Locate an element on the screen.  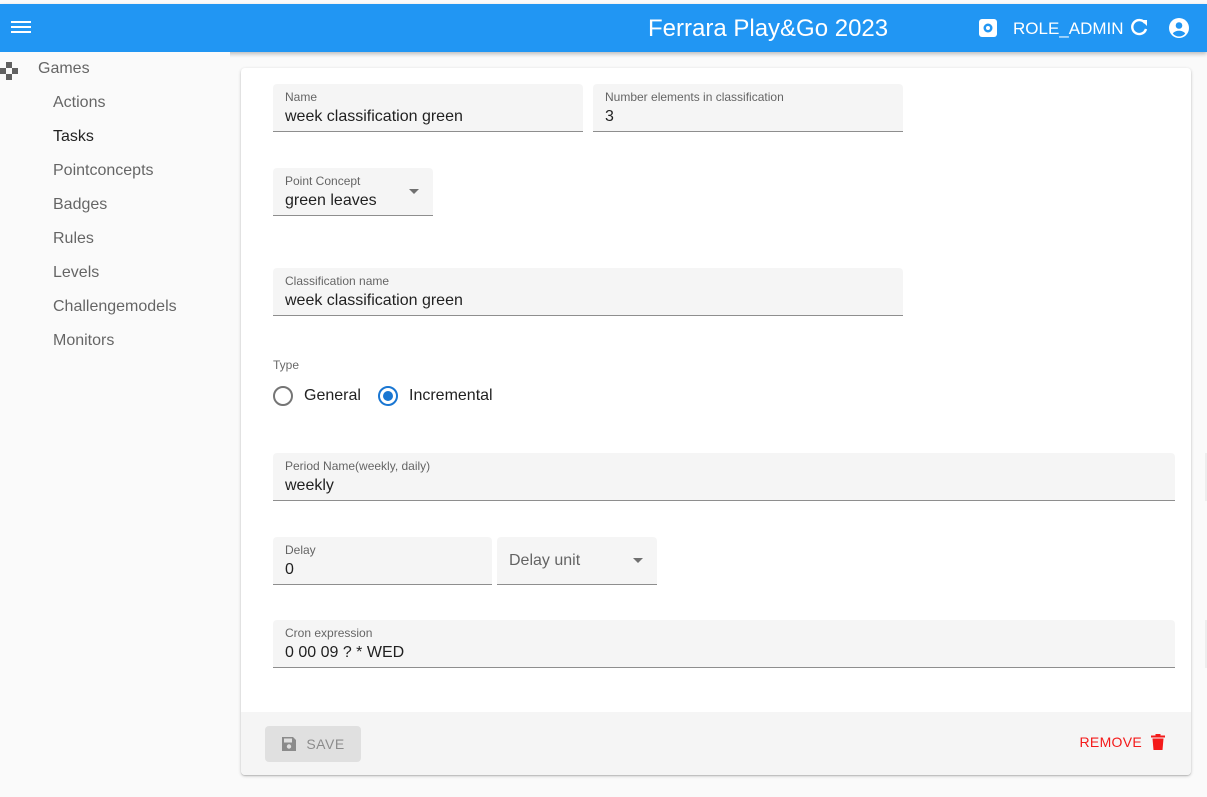
cron-expression-value: 0 00 09 ? * WED is located at coordinates (345, 652).